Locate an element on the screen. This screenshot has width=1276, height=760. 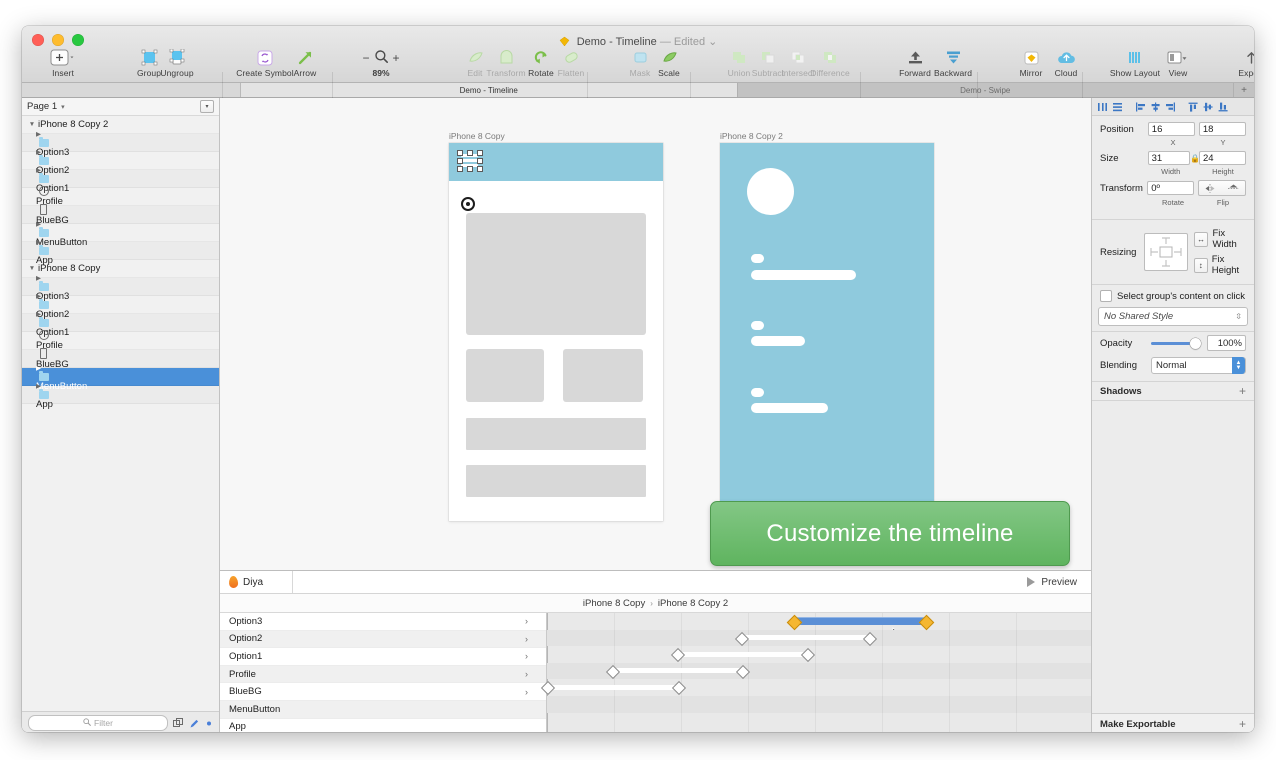
resizing-anchor-control is located at coordinates (1165, 252).